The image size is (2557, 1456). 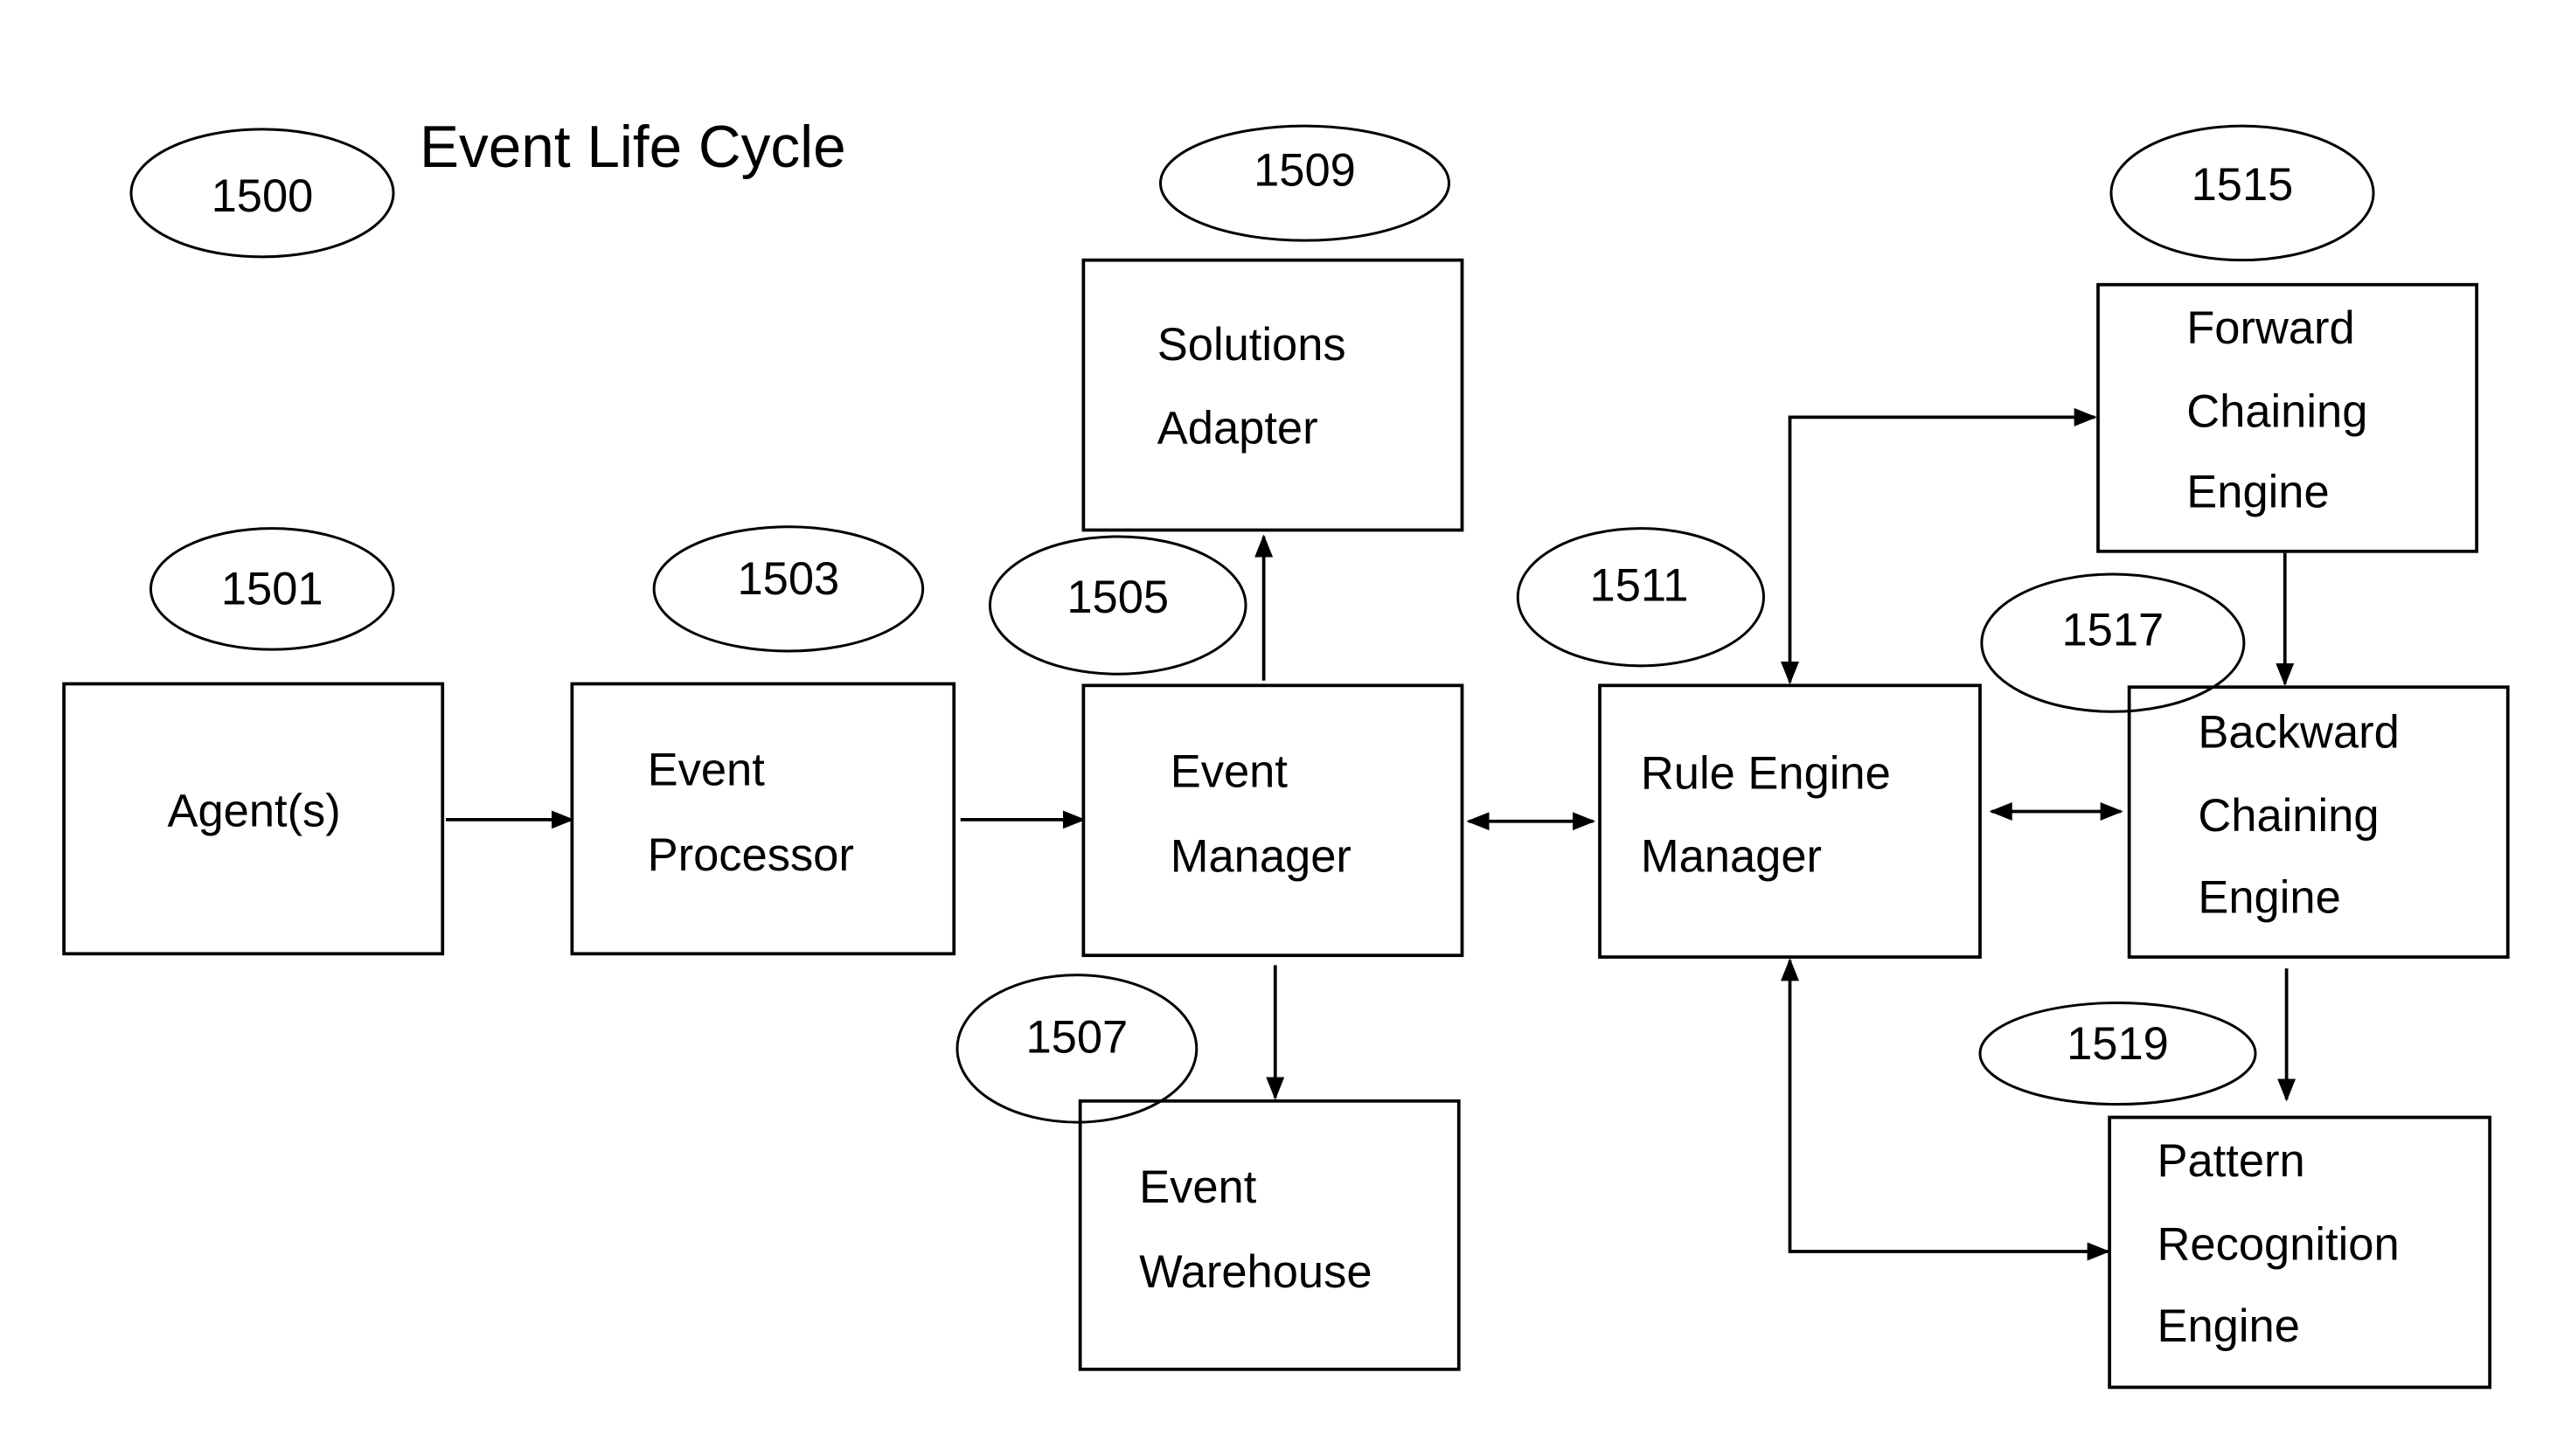 What do you see at coordinates (2243, 185) in the screenshot?
I see `forward-chaining-engine-ref-number: 1515` at bounding box center [2243, 185].